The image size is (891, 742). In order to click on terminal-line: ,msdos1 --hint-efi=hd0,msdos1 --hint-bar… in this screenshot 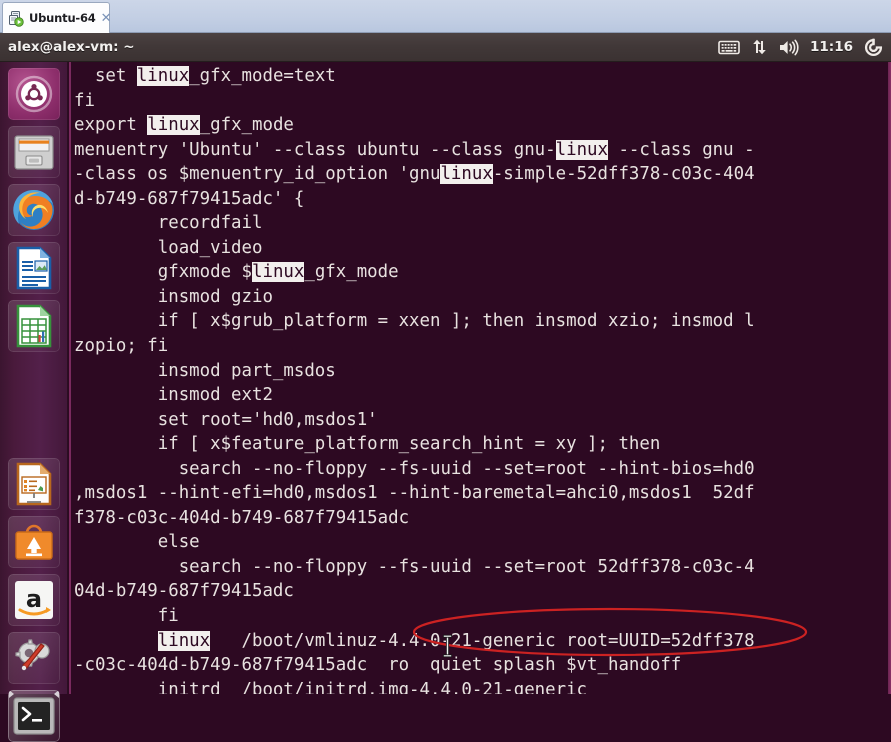, I will do `click(482, 493)`.